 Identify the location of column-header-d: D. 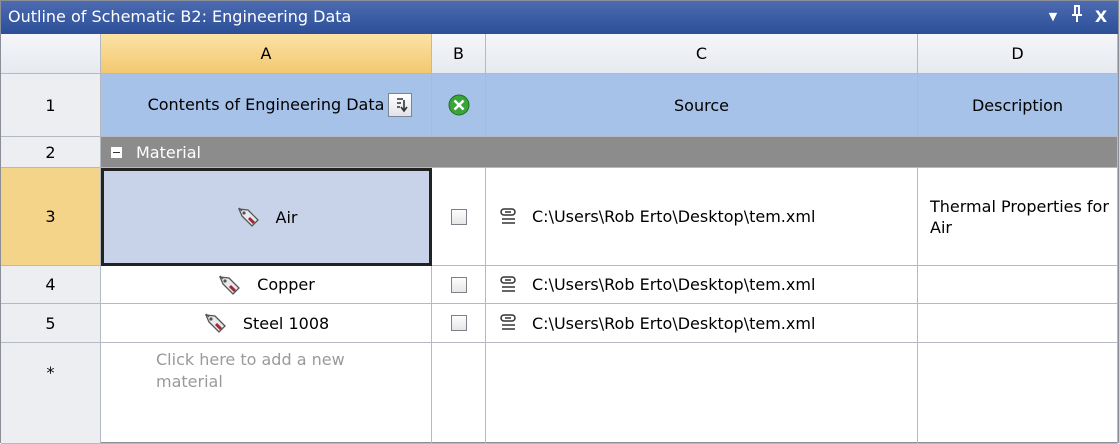
(1018, 54).